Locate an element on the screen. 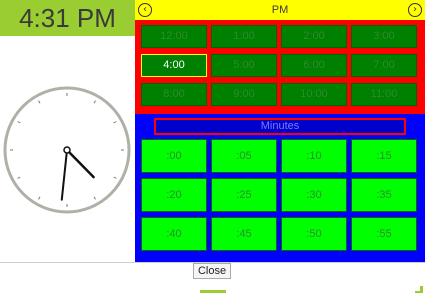 This screenshot has width=425, height=293. chevron-right-icon: › is located at coordinates (415, 9).